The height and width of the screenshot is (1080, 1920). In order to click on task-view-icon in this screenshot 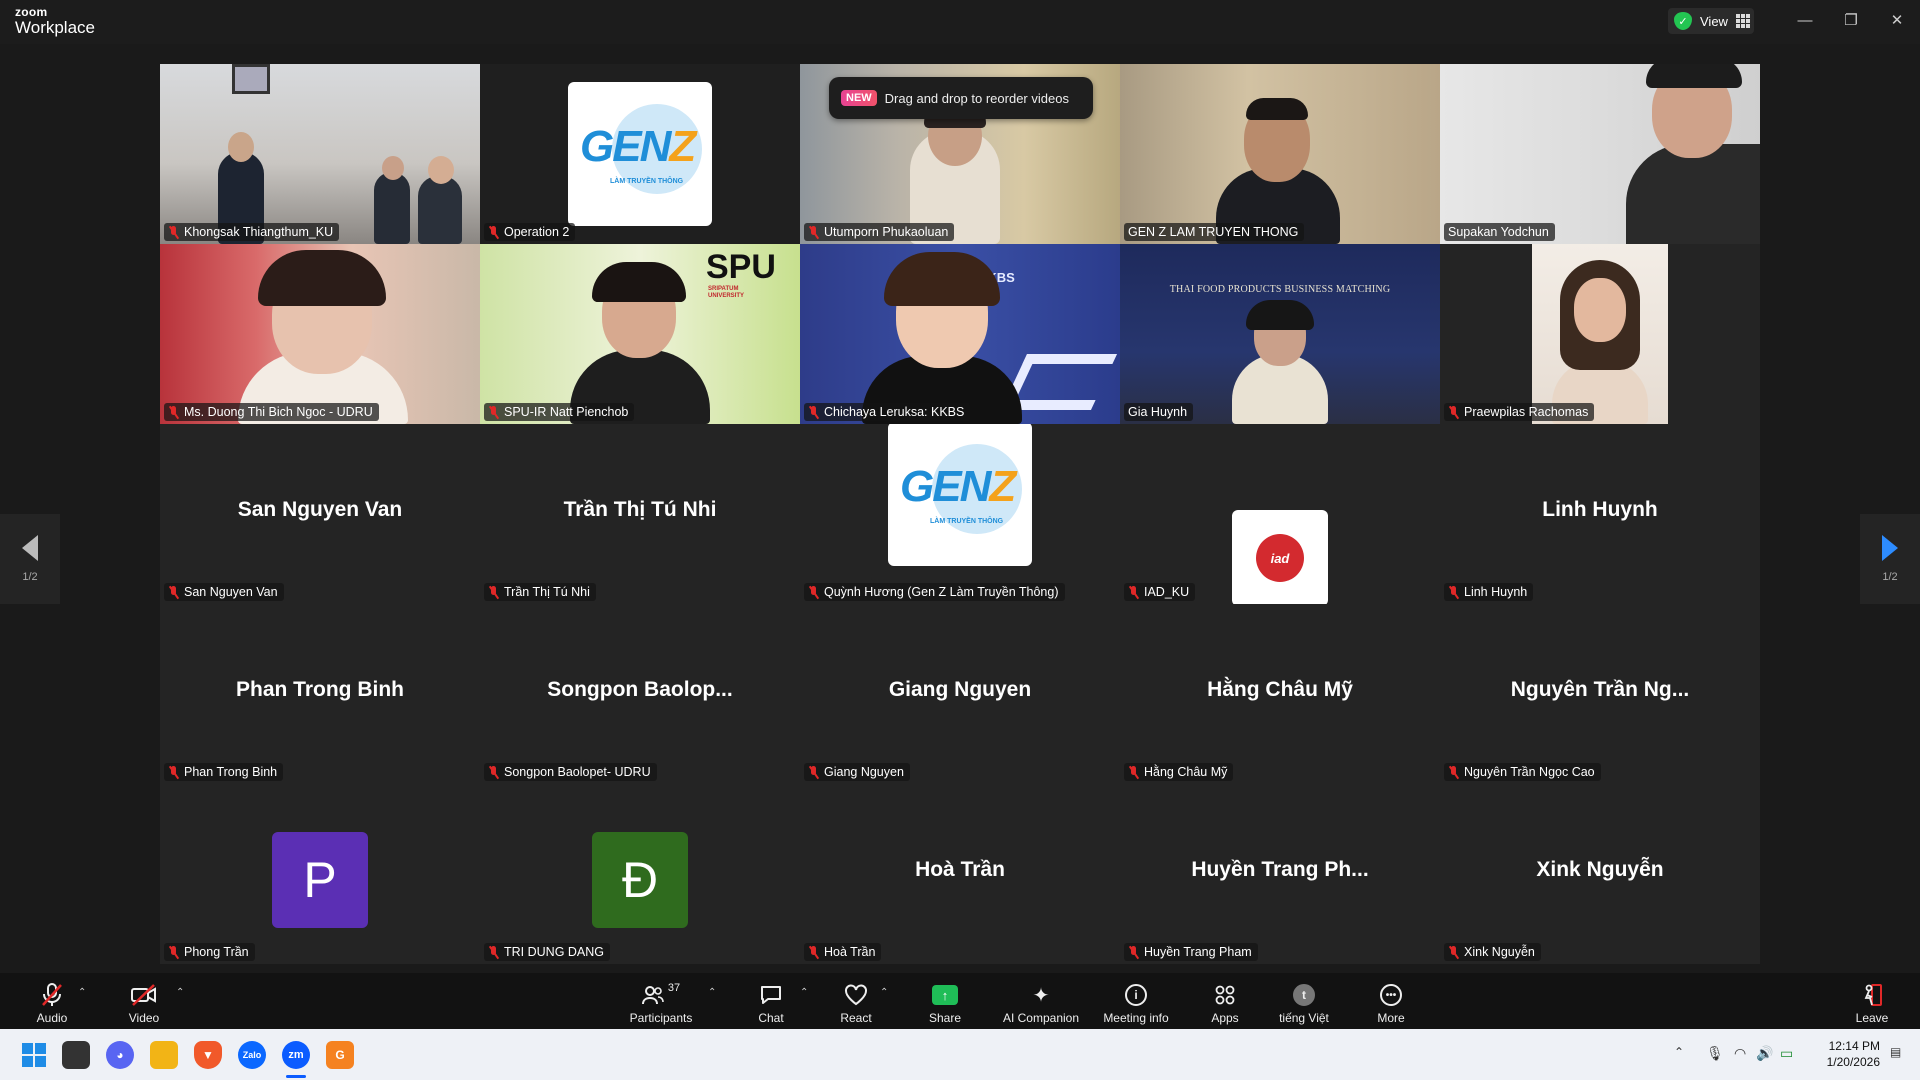, I will do `click(76, 1055)`.